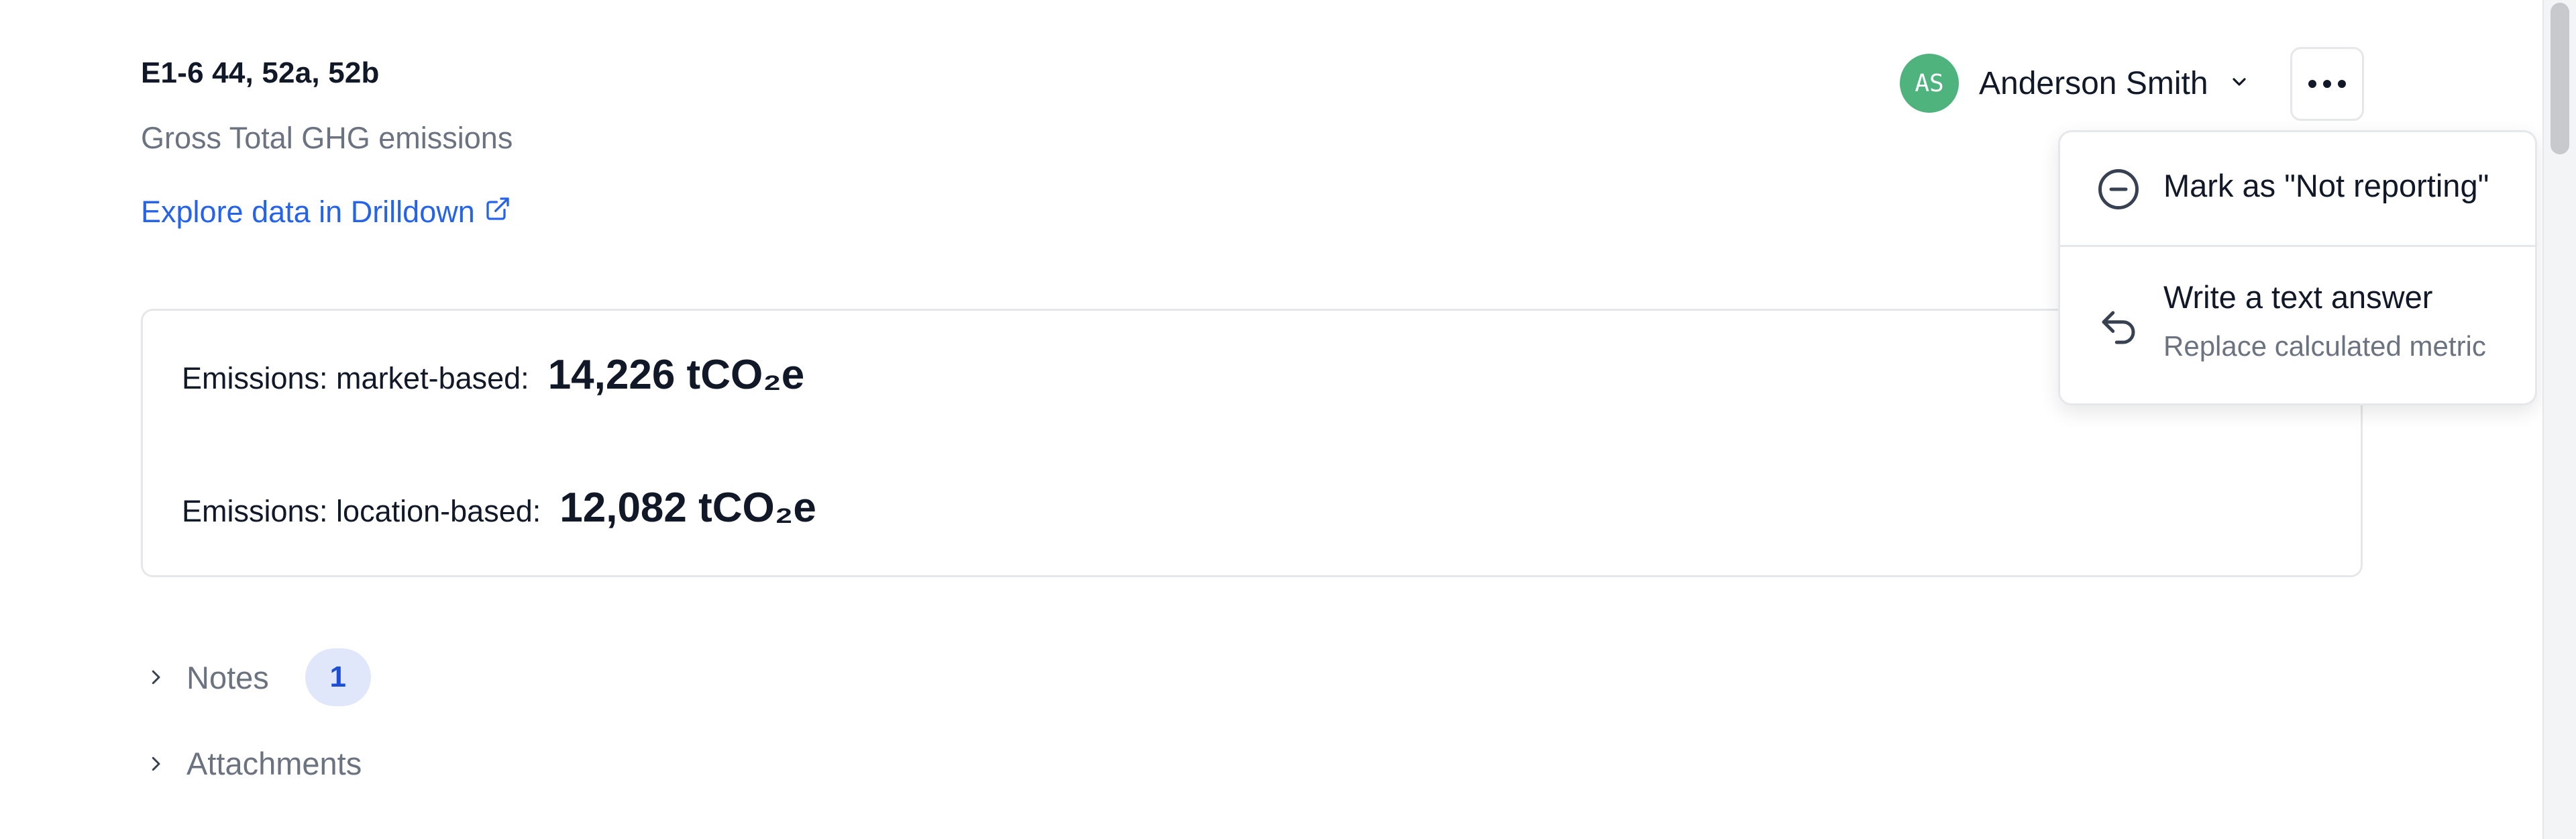 The height and width of the screenshot is (839, 2576). Describe the element at coordinates (338, 677) in the screenshot. I see `notes-count-badge: 1` at that location.